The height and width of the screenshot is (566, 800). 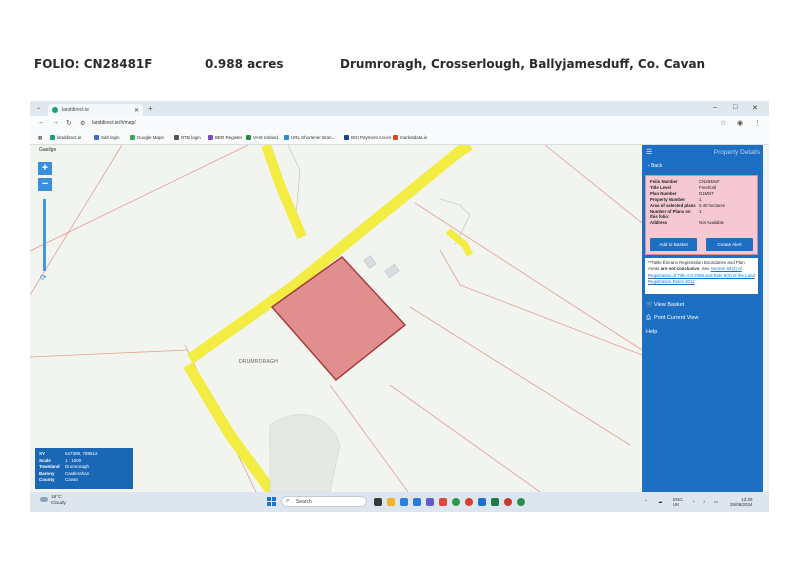 What do you see at coordinates (75, 110) in the screenshot?
I see `tab-title: landdirect.ie` at bounding box center [75, 110].